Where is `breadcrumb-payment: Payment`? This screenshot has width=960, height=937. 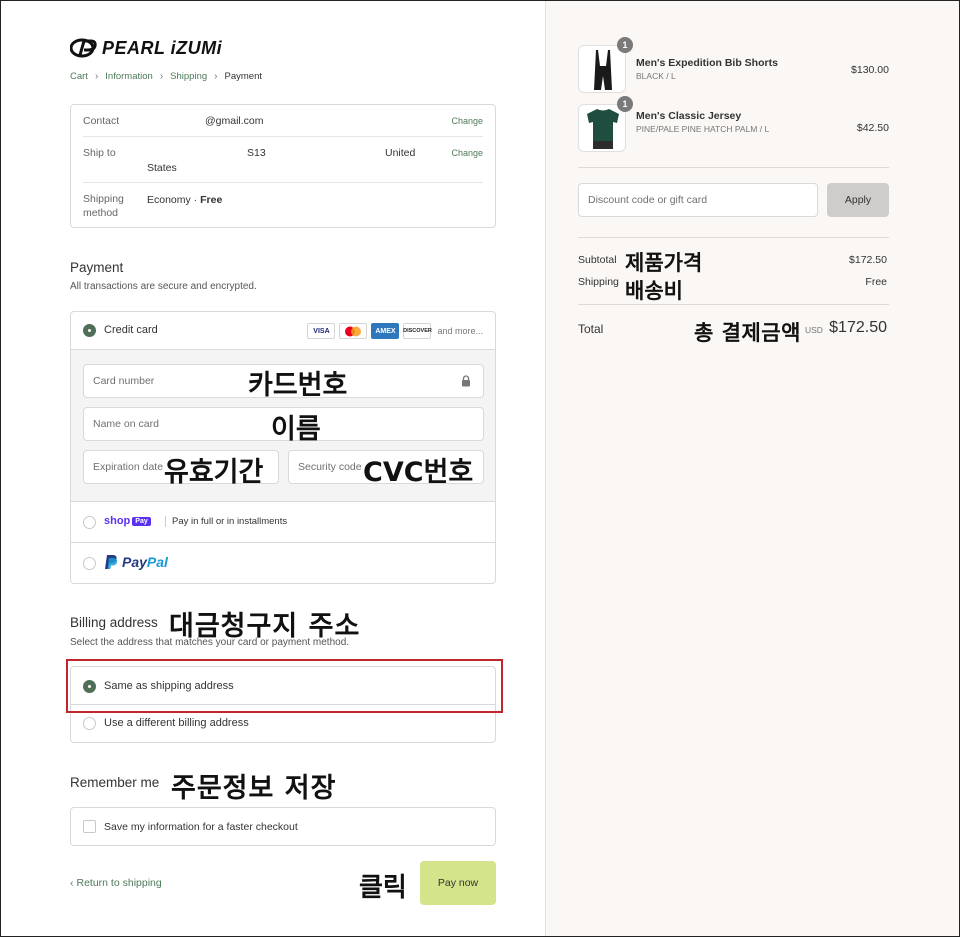
breadcrumb-payment: Payment is located at coordinates (243, 76).